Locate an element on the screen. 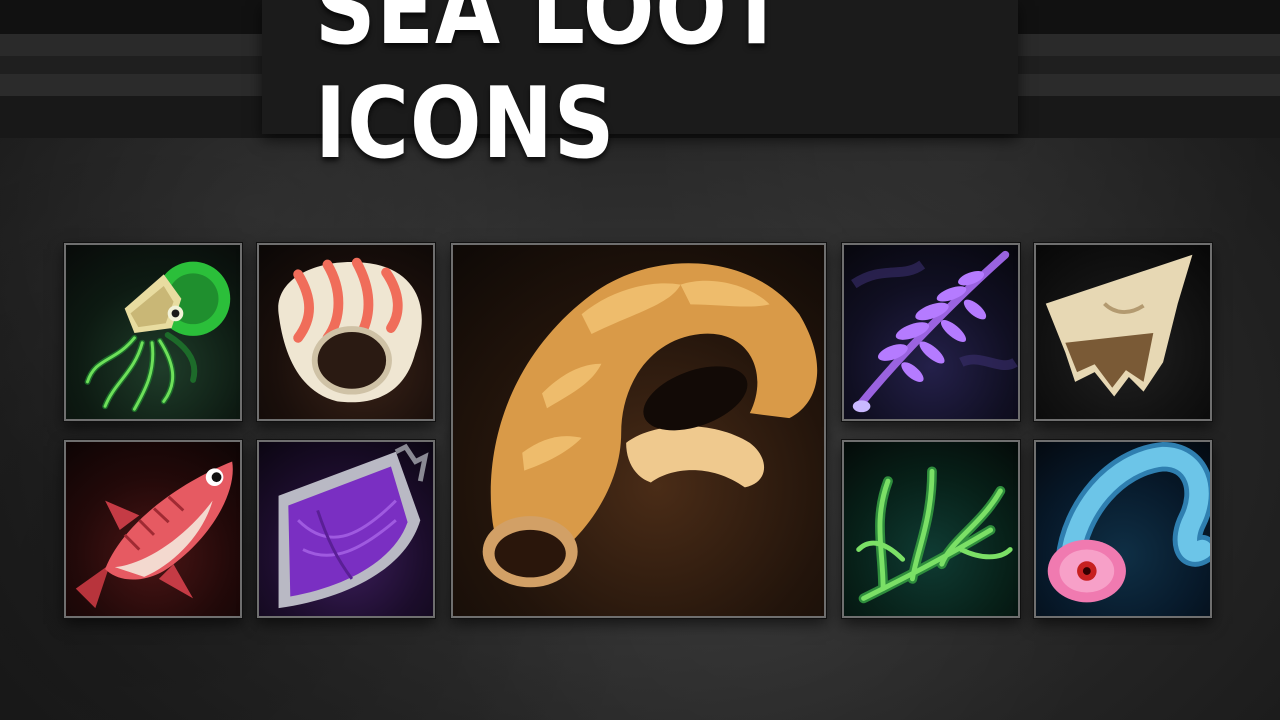 This screenshot has width=1280, height=720. blue-tentacle-icon is located at coordinates (1128, 522).